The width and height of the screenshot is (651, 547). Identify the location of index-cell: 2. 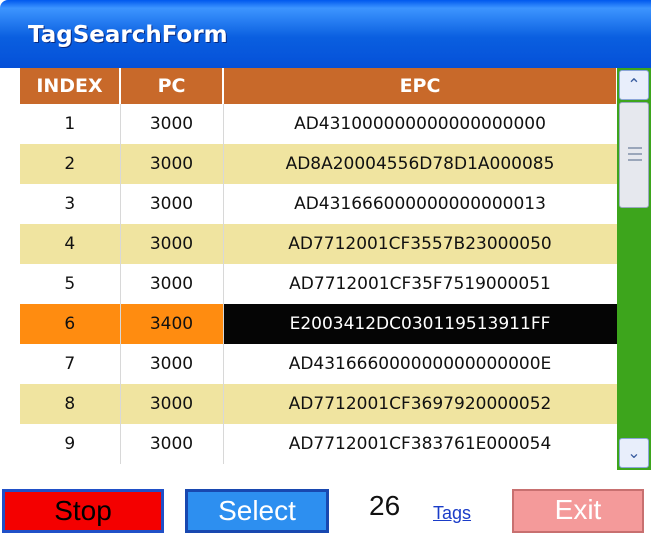
(70, 164).